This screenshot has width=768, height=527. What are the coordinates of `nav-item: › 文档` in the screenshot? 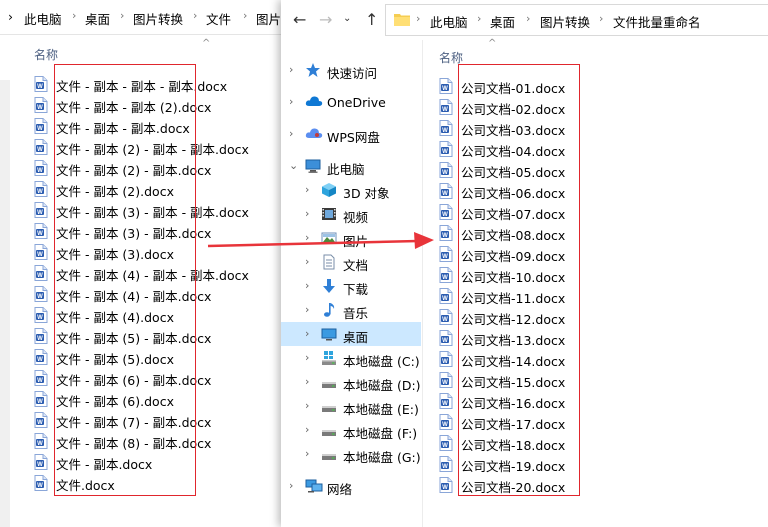 It's located at (351, 262).